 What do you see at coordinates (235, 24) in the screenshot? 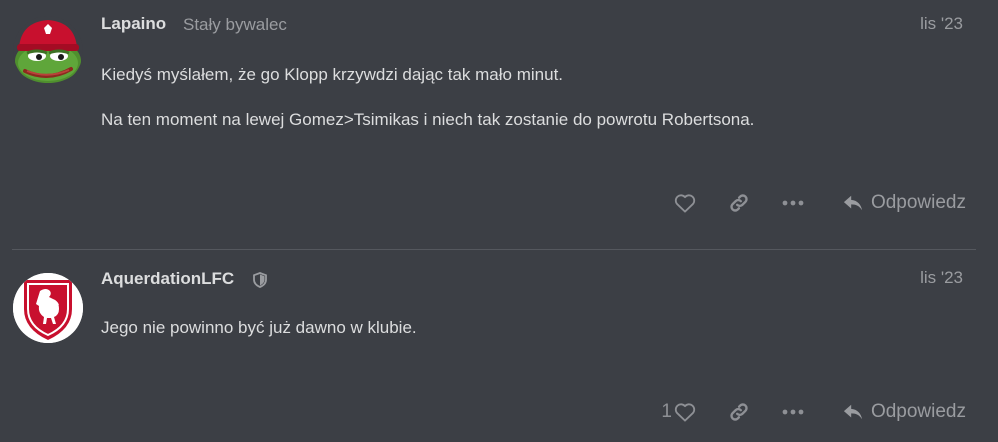
I see `user-title: Stały bywalec` at bounding box center [235, 24].